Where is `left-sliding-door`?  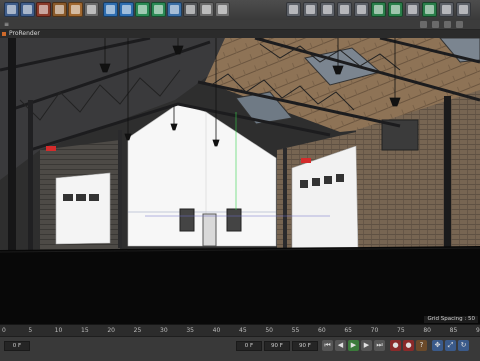
left-sliding-door is located at coordinates (83, 208).